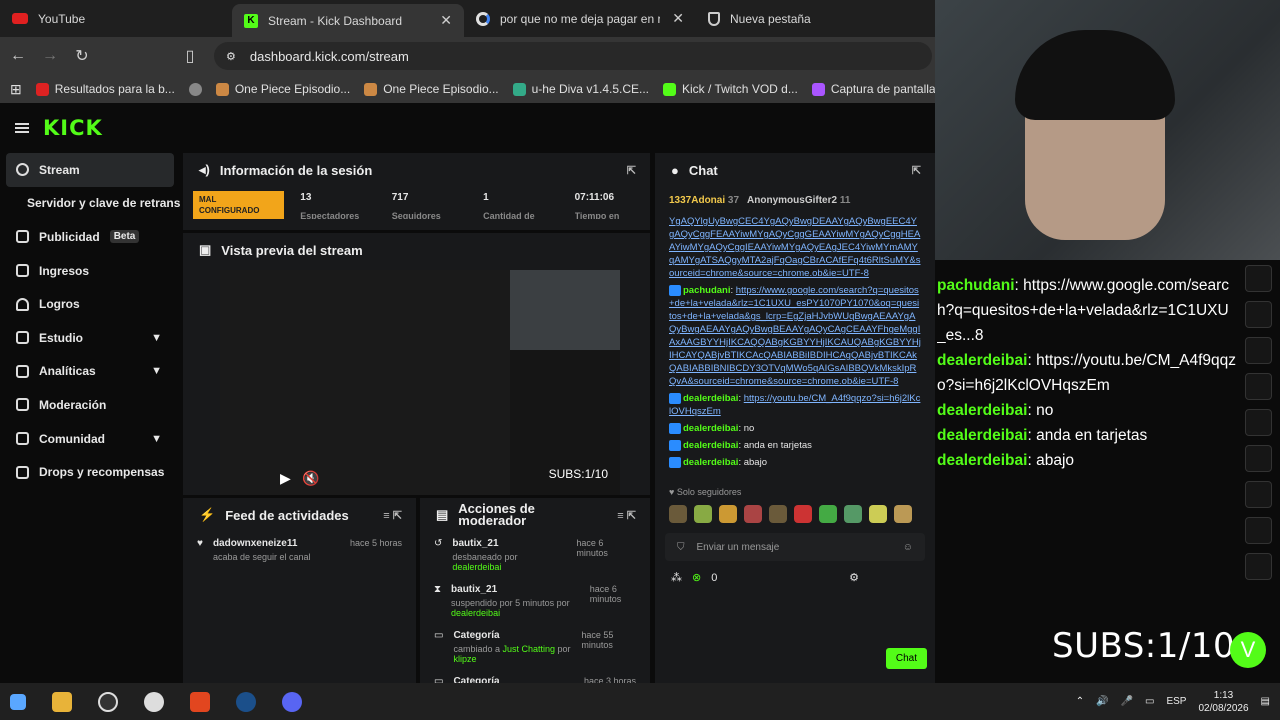 The image size is (1280, 720). I want to click on tab-new-tab: Nueva pestaña, so click(812, 18).